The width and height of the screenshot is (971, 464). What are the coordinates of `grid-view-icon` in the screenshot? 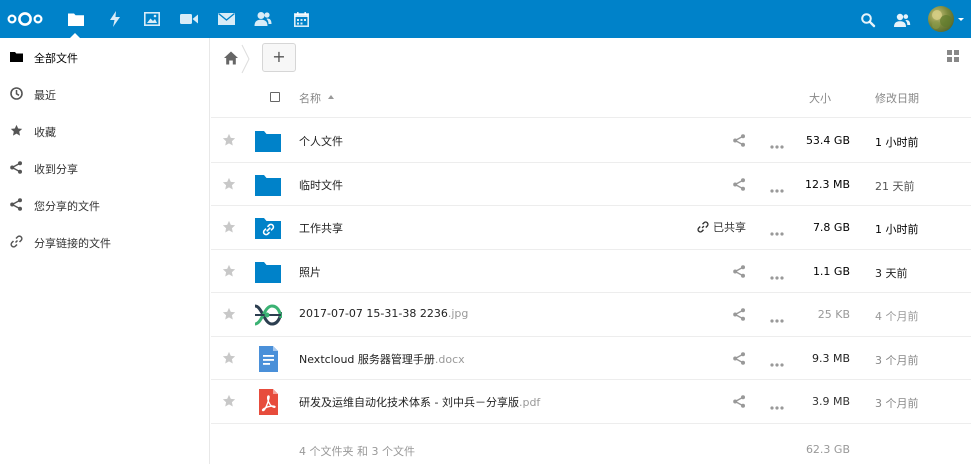 It's located at (953, 56).